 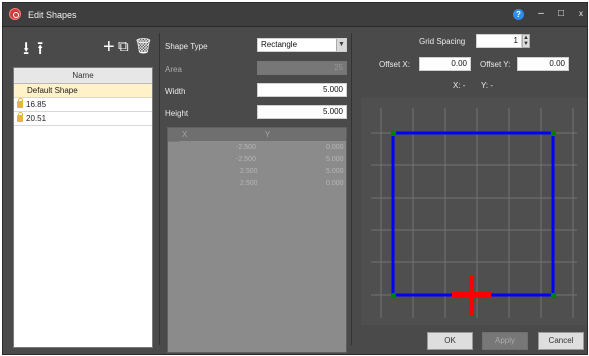 What do you see at coordinates (257, 134) in the screenshot?
I see `coordinates-table-header: X Y` at bounding box center [257, 134].